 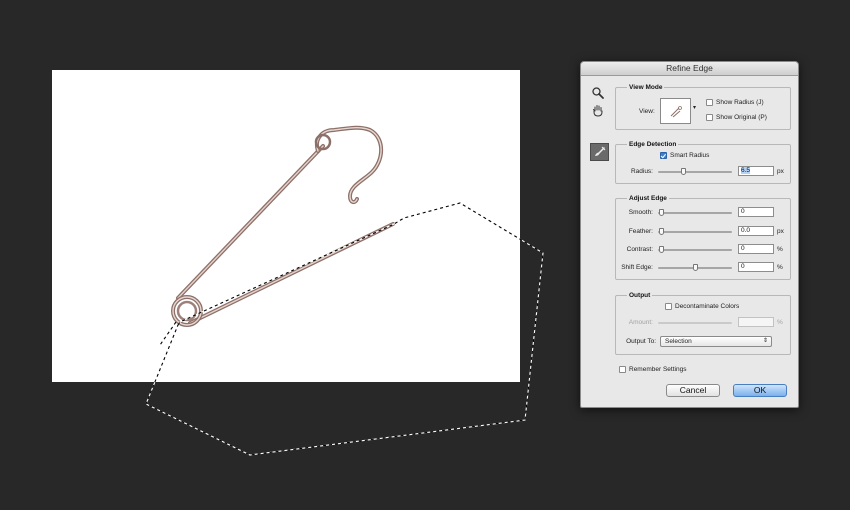 I want to click on shift-edge-unit: %, so click(x=780, y=267).